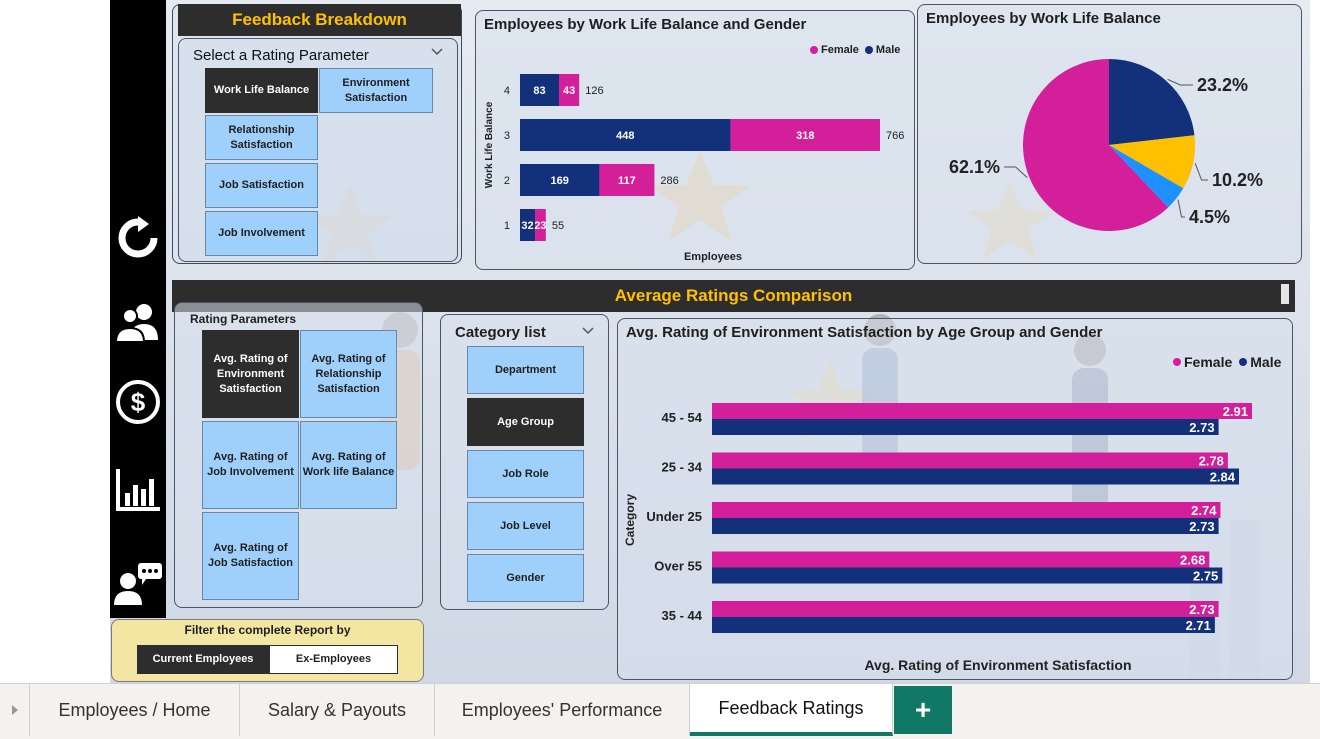  What do you see at coordinates (1043, 18) in the screenshot?
I see `wlb-pie-chart-title: Employees by Work Life Balance` at bounding box center [1043, 18].